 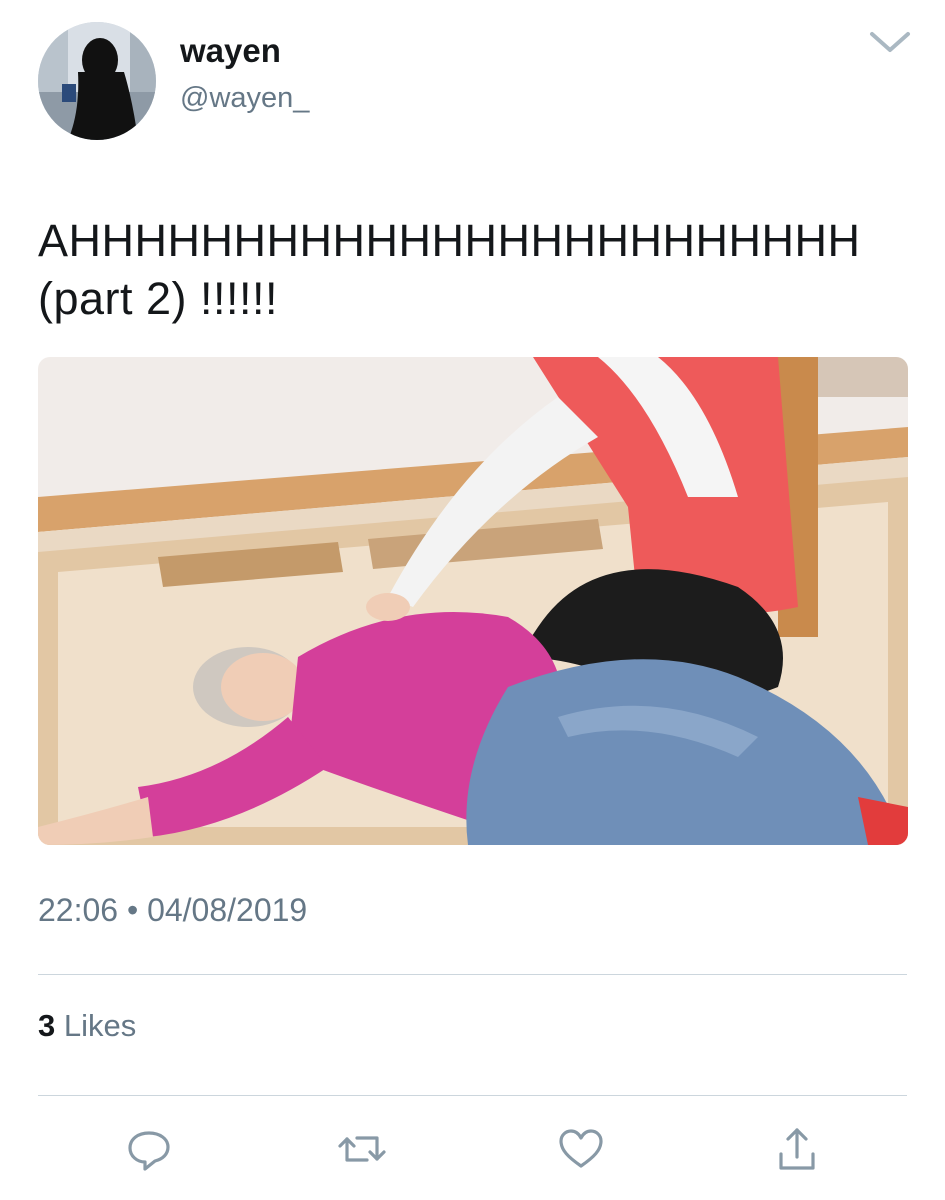 What do you see at coordinates (472, 1149) in the screenshot?
I see `tweet-actions` at bounding box center [472, 1149].